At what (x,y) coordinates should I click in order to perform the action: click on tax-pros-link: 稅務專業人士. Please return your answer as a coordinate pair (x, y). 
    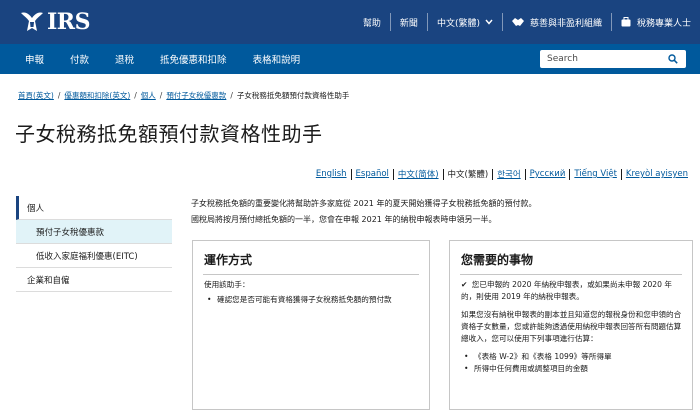
    Looking at the image, I should click on (655, 22).